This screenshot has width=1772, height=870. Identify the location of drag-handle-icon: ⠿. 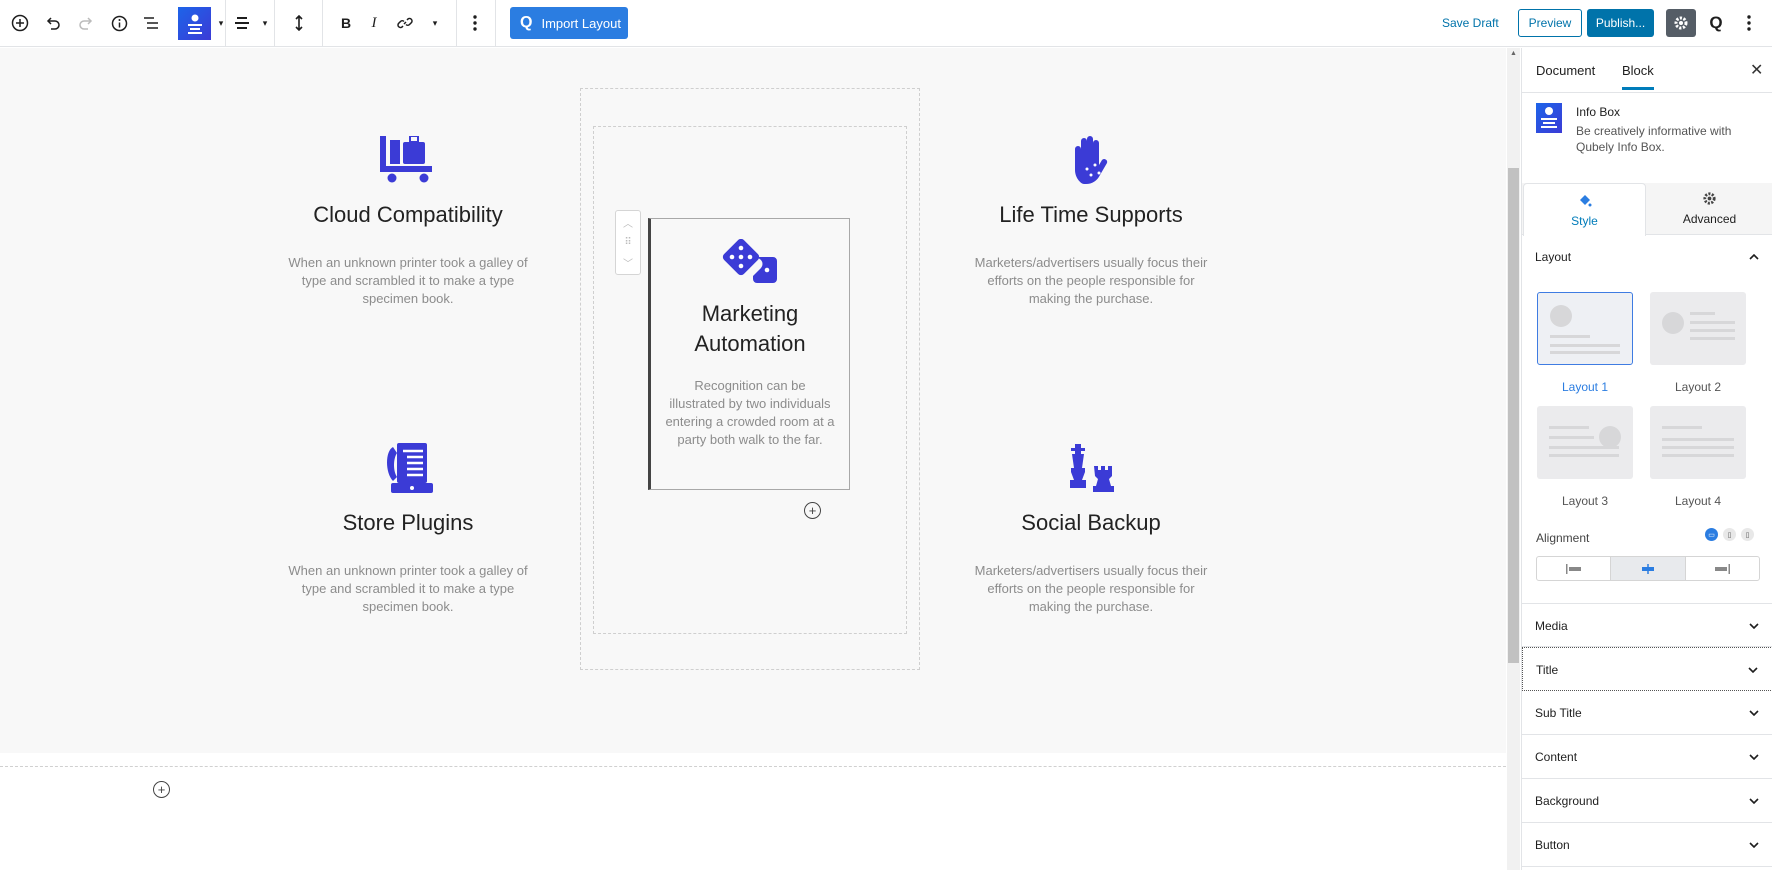
(627, 242).